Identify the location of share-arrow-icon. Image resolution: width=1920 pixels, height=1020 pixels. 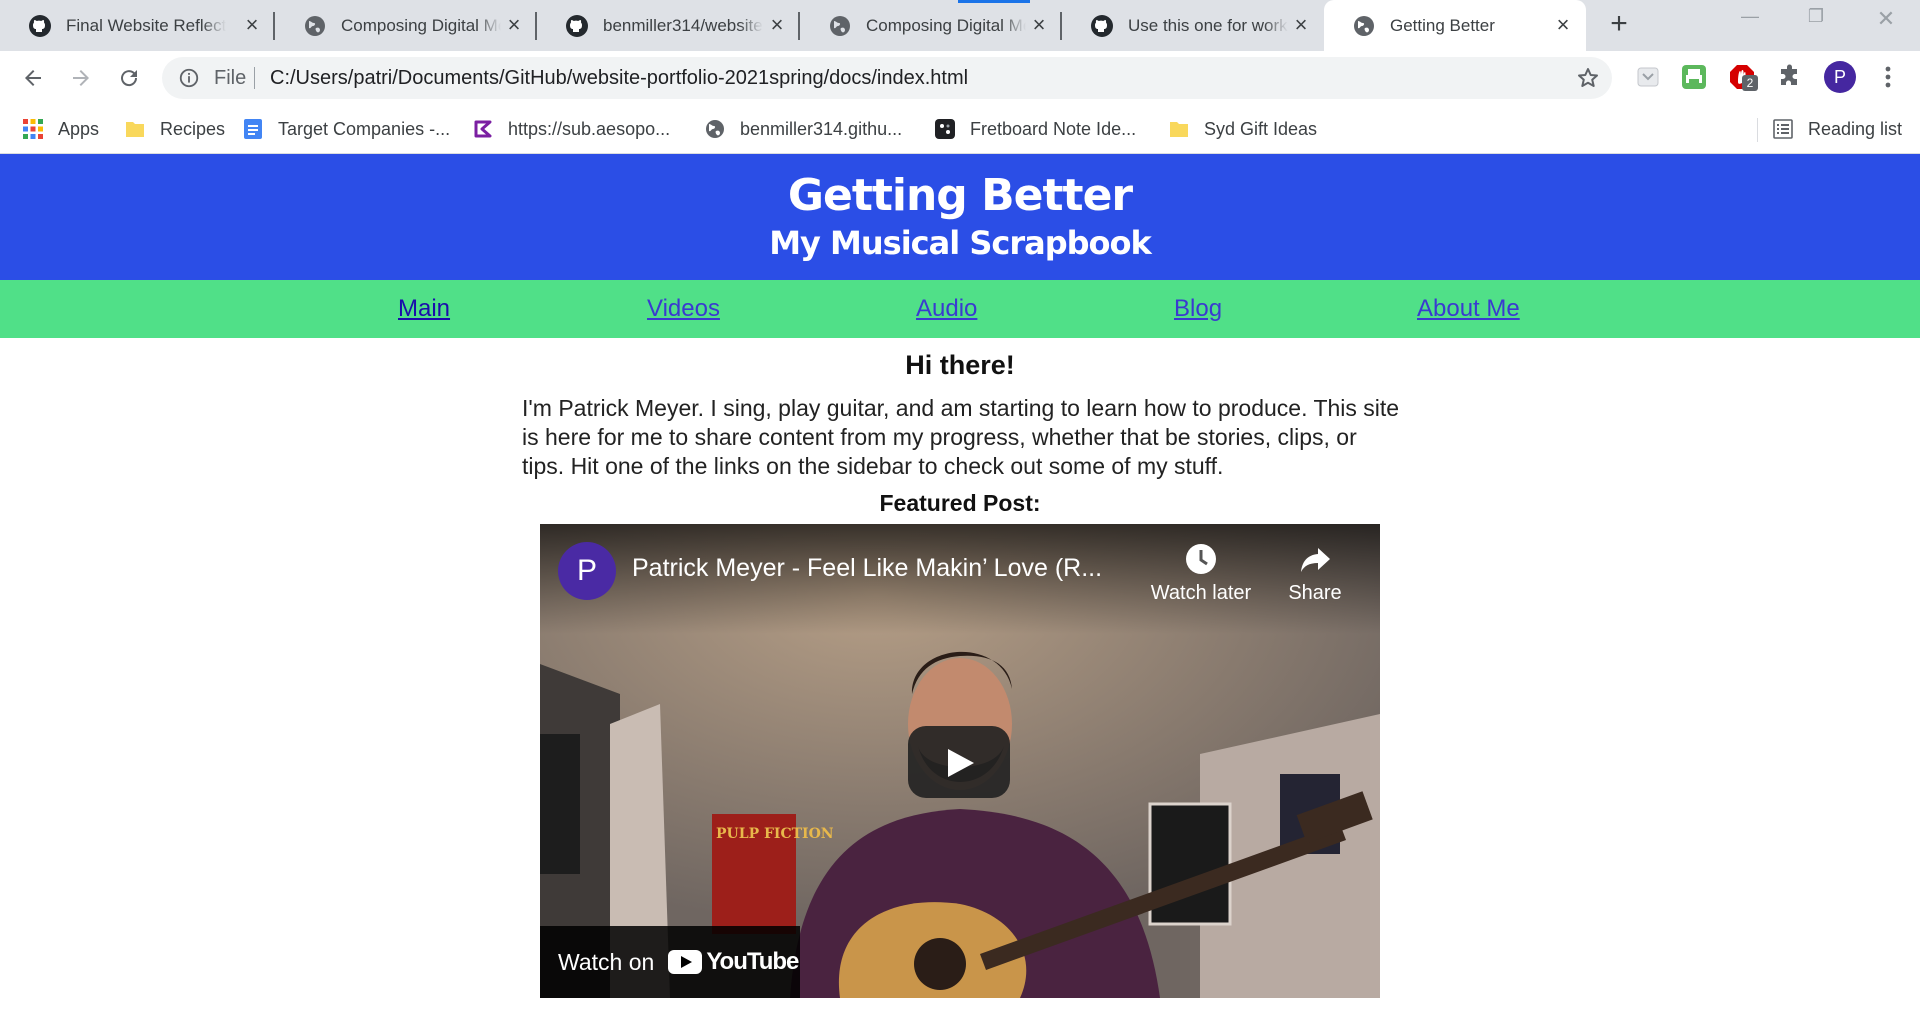
(1315, 560).